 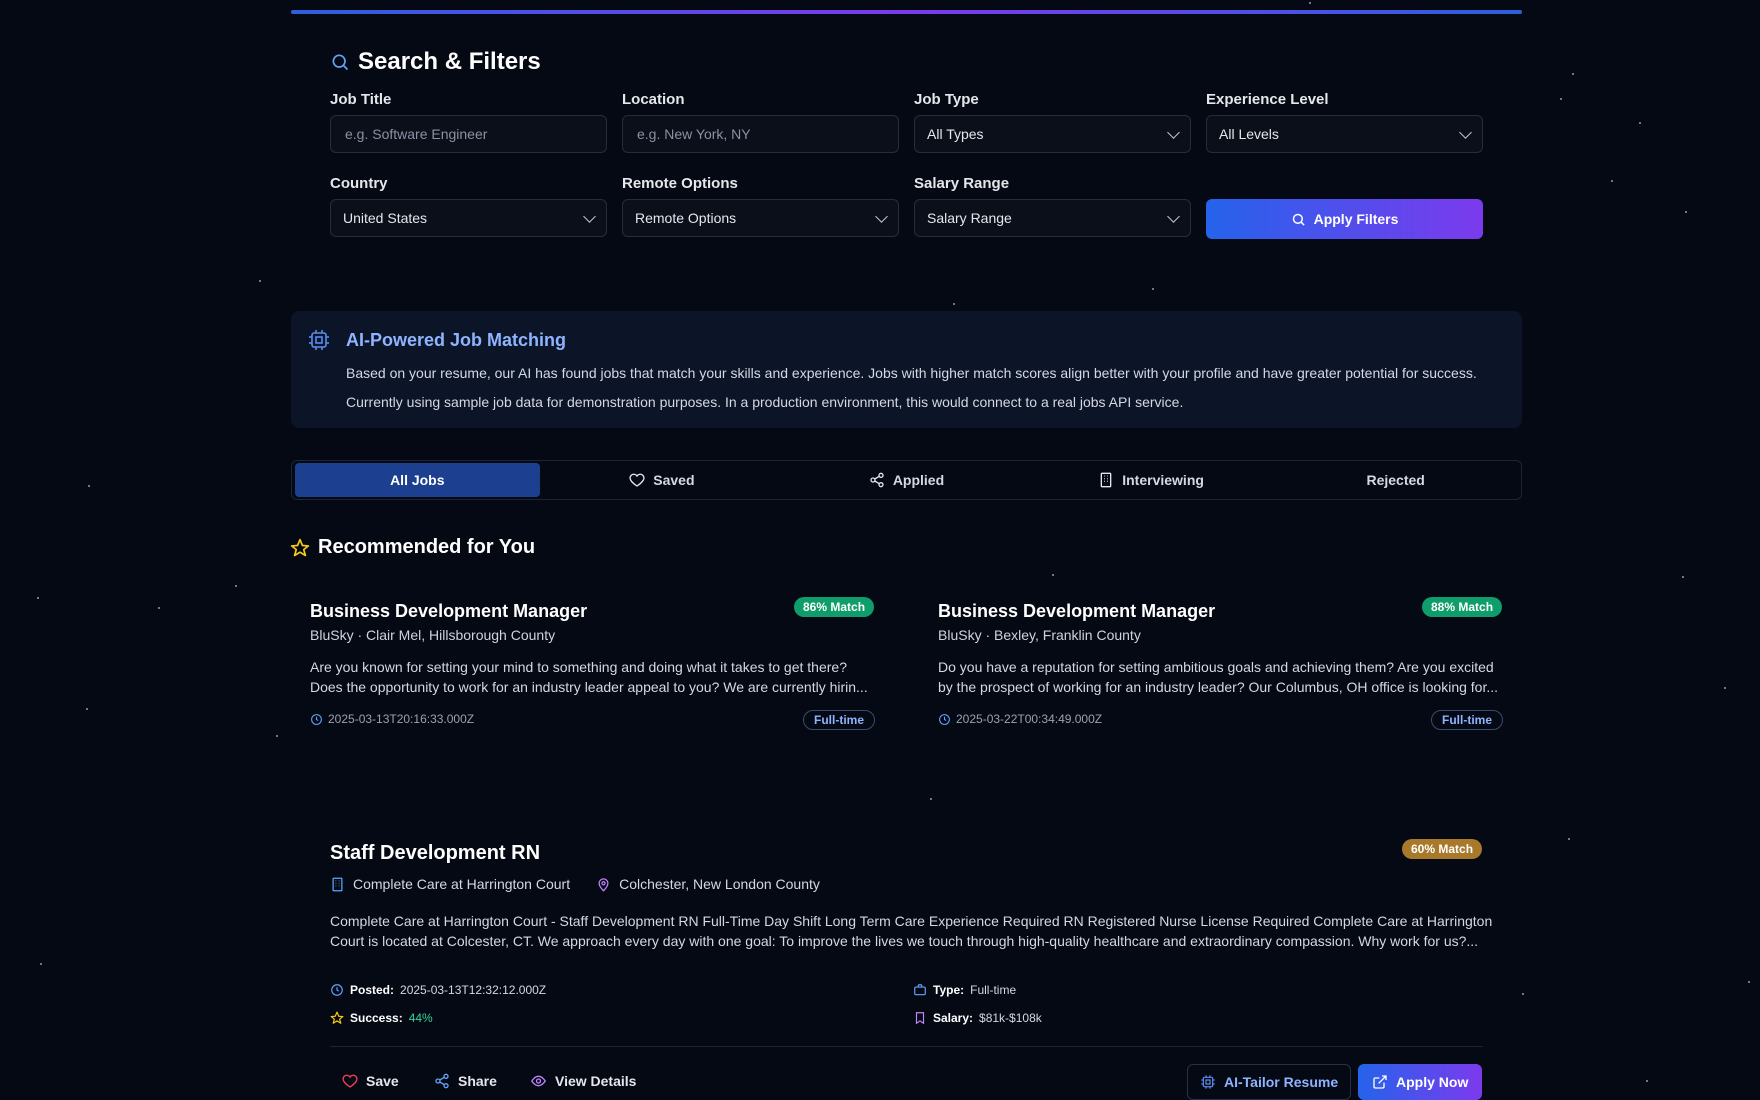 I want to click on view-details-button: View Details, so click(x=583, y=1081).